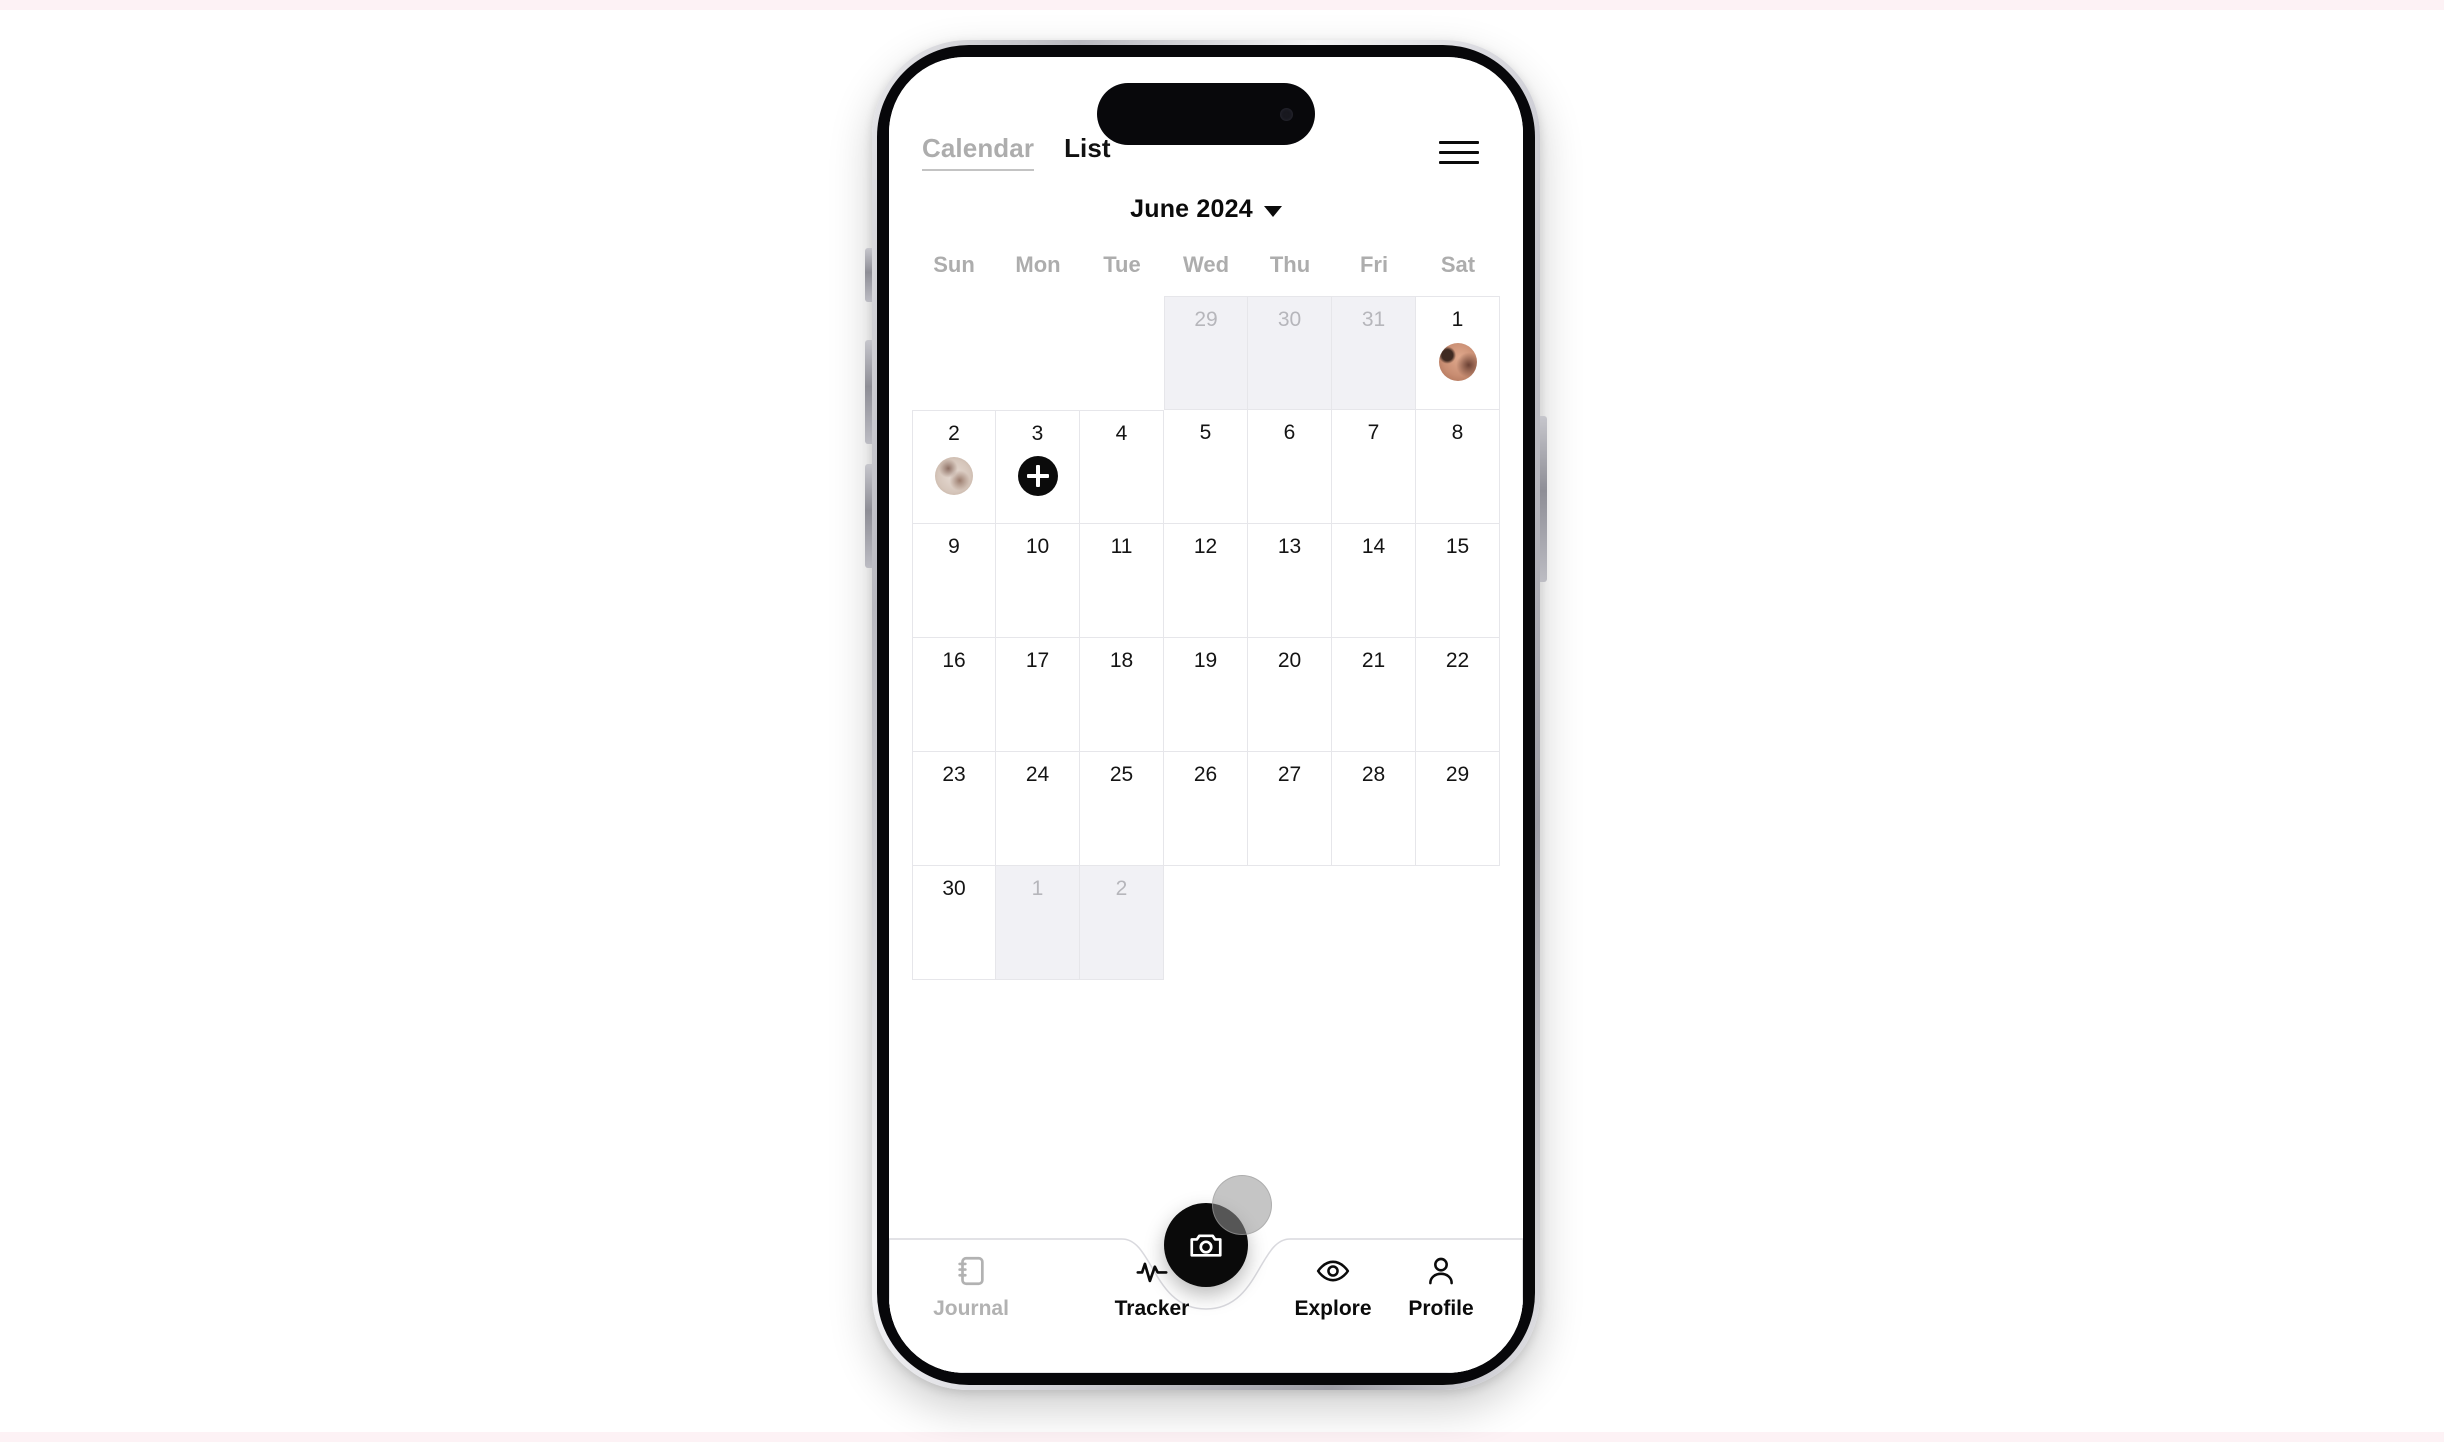 The image size is (2444, 1442). What do you see at coordinates (1289, 432) in the screenshot?
I see `day-number: 6` at bounding box center [1289, 432].